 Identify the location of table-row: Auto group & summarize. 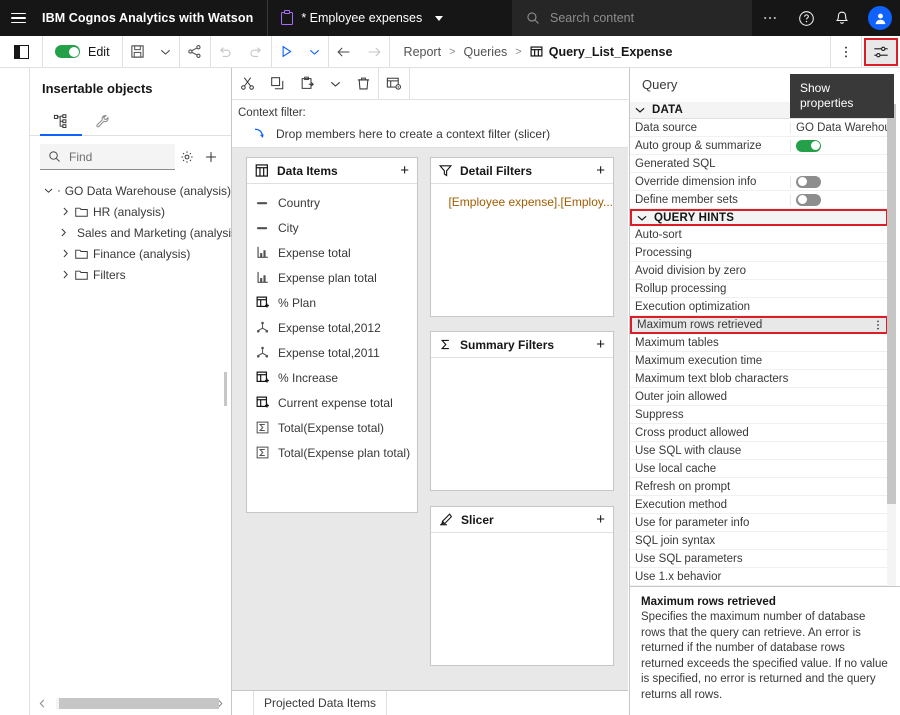
(759, 146).